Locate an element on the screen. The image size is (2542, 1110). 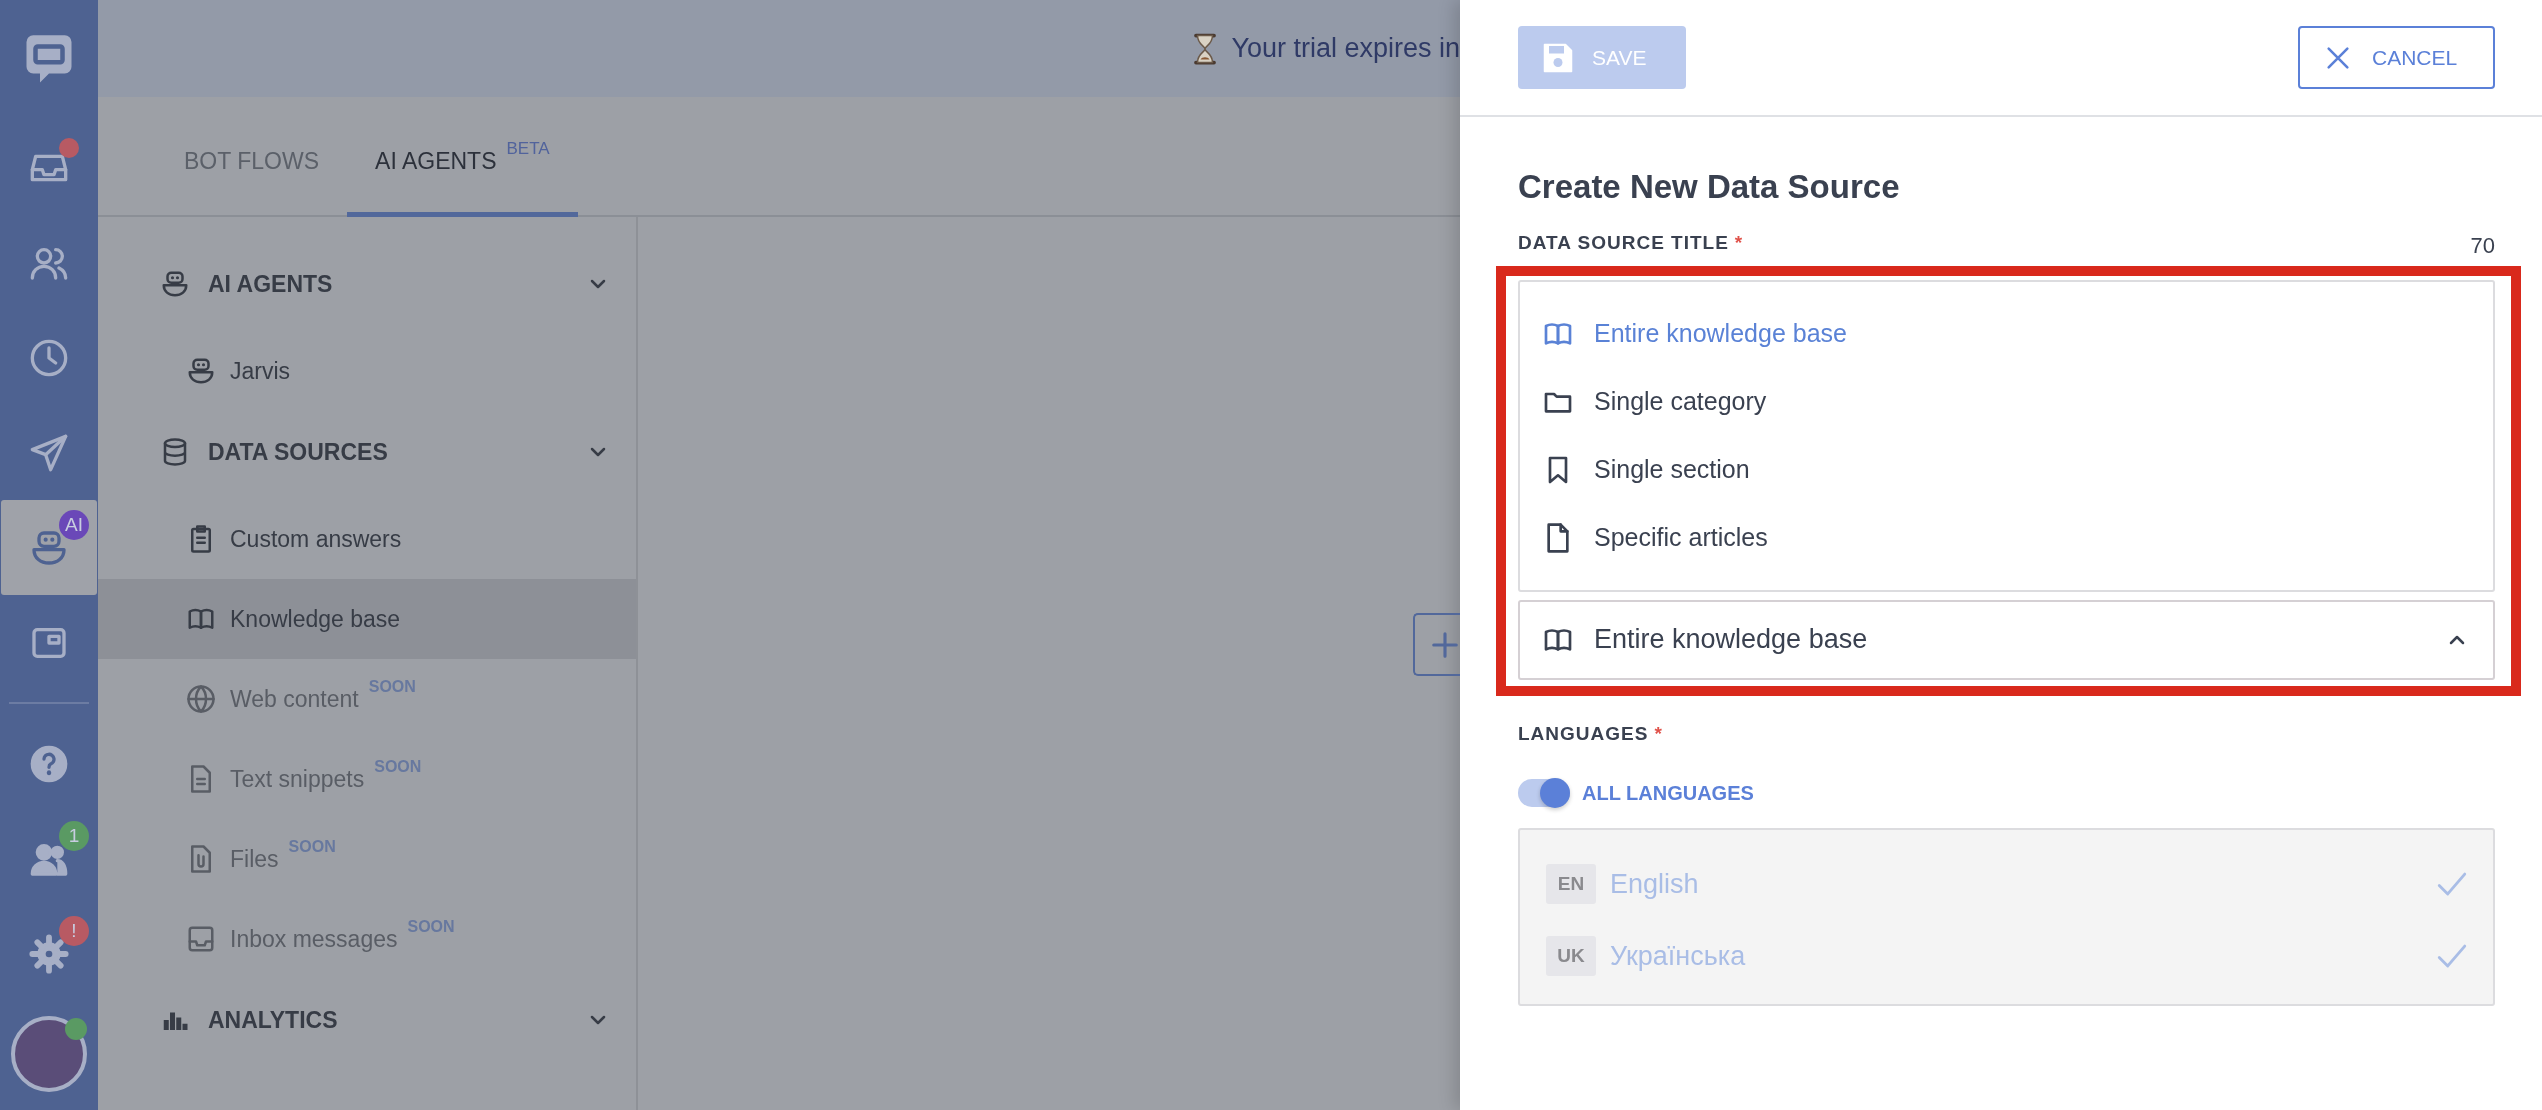
globe-icon is located at coordinates (201, 699).